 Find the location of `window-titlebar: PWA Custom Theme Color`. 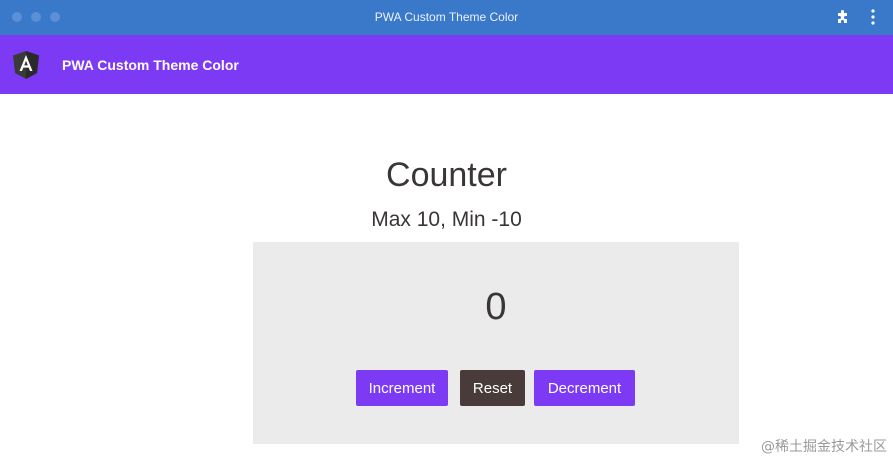

window-titlebar: PWA Custom Theme Color is located at coordinates (446, 17).